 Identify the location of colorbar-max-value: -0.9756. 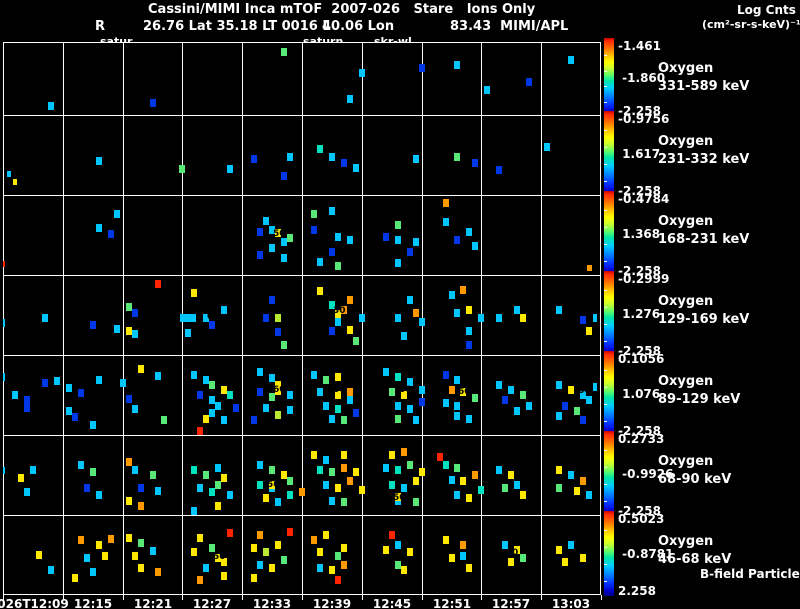
(644, 119).